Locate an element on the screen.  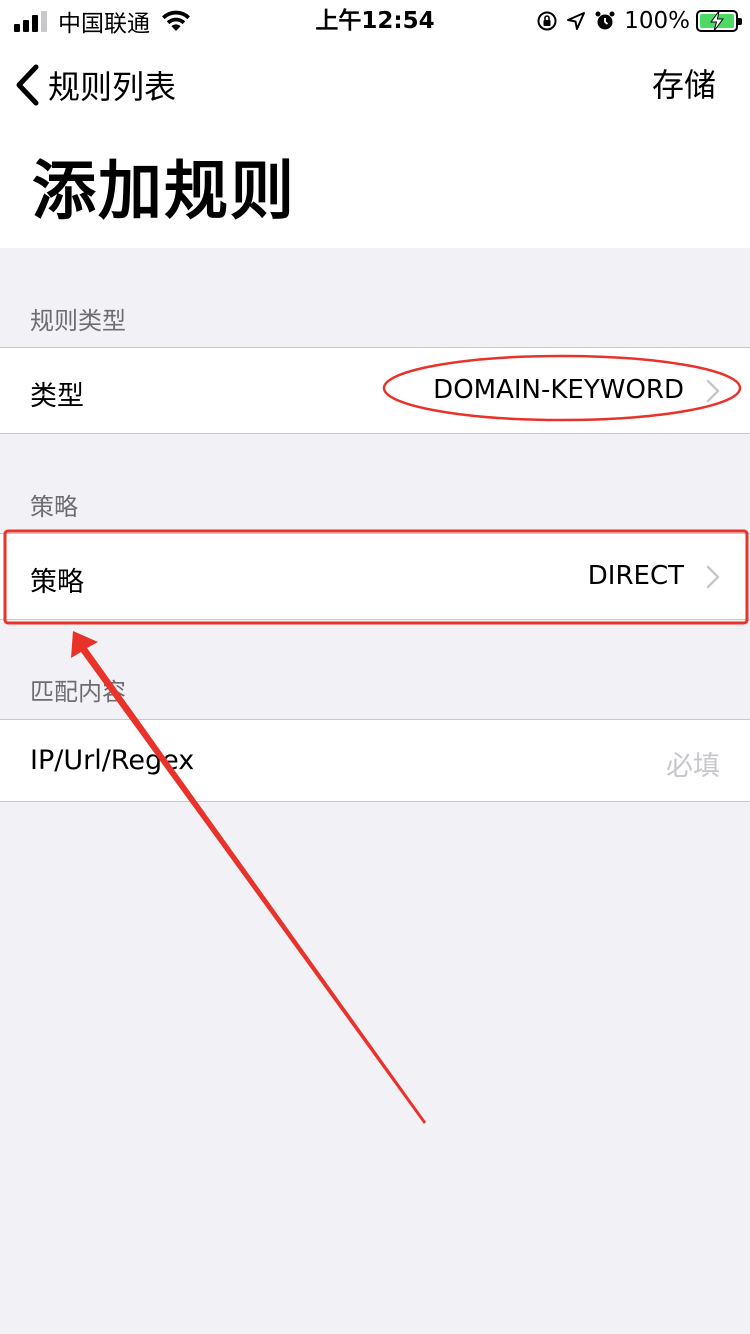
section-header-policy: 策略 is located at coordinates (54, 507).